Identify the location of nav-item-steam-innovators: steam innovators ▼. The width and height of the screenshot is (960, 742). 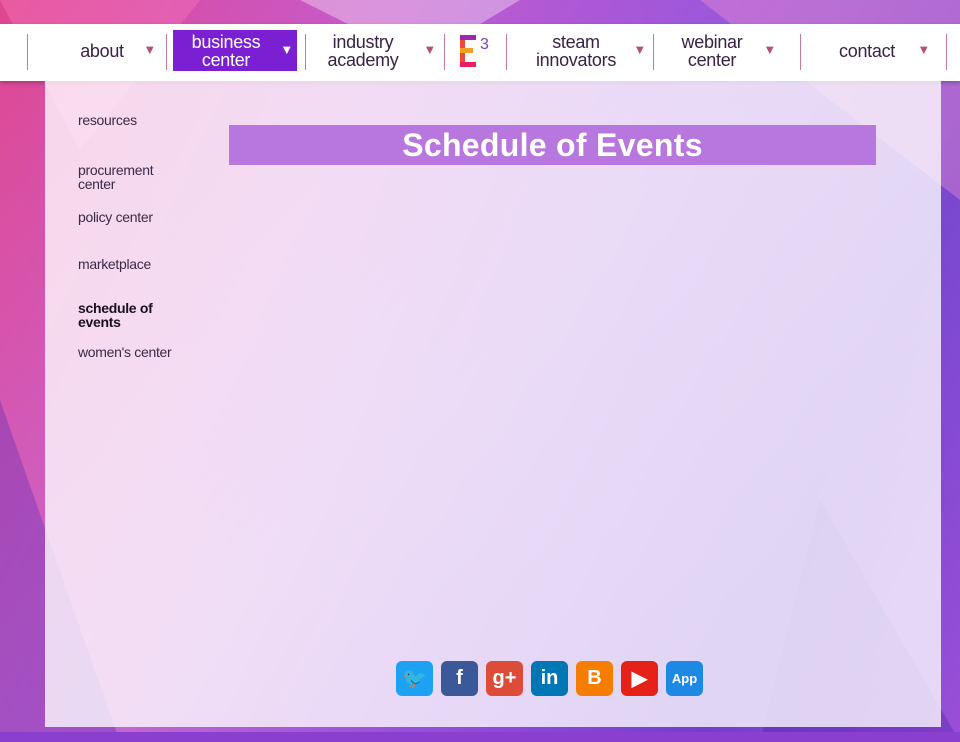
(583, 50).